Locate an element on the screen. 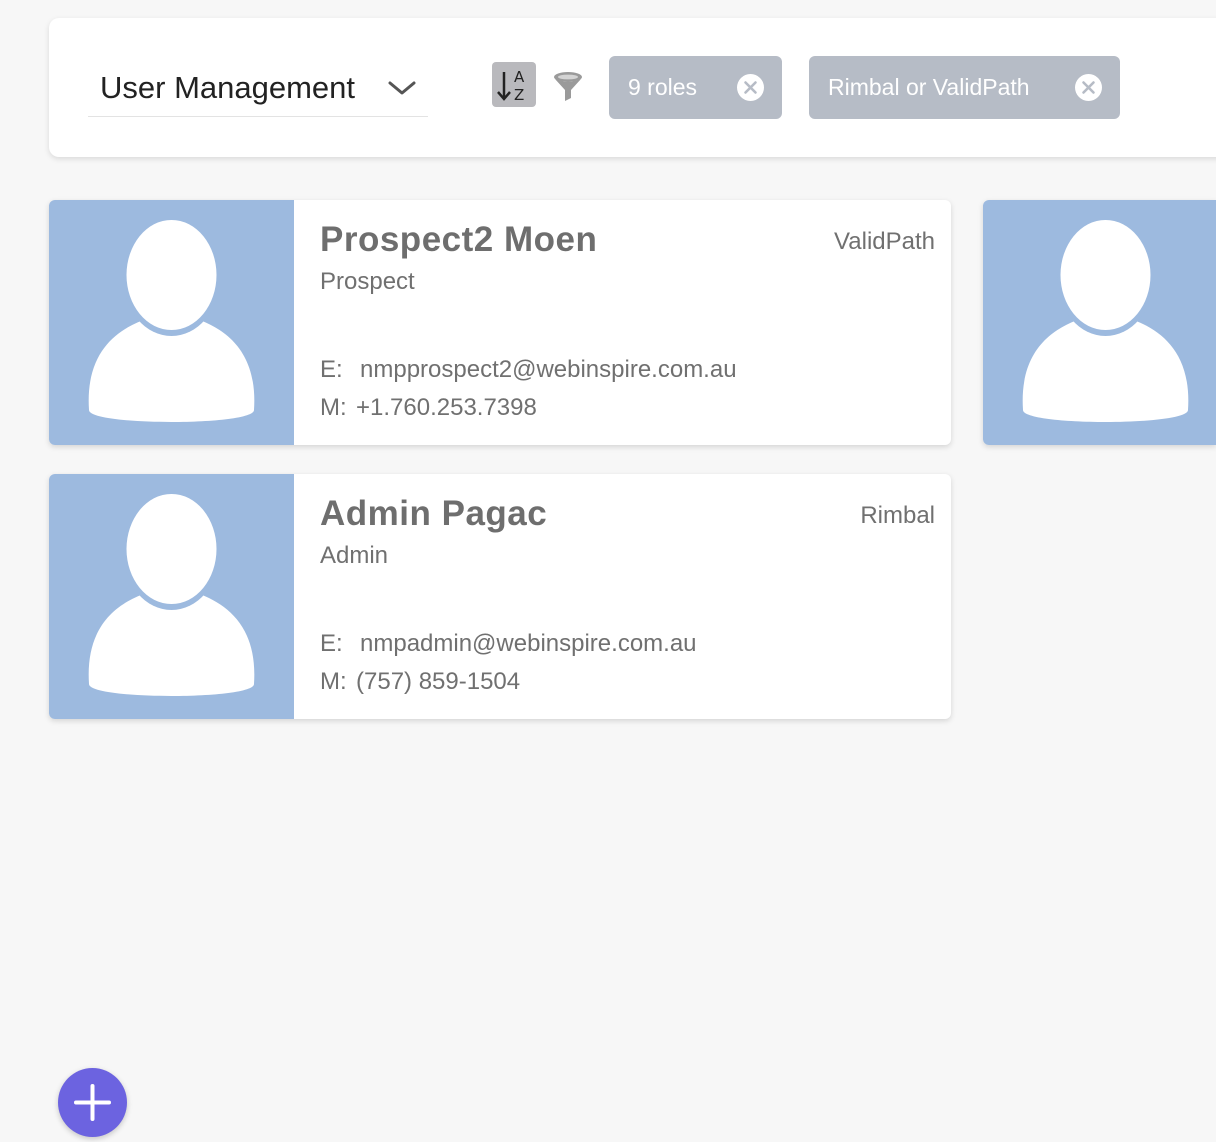 The image size is (1216, 1142). plus-icon is located at coordinates (92, 1102).